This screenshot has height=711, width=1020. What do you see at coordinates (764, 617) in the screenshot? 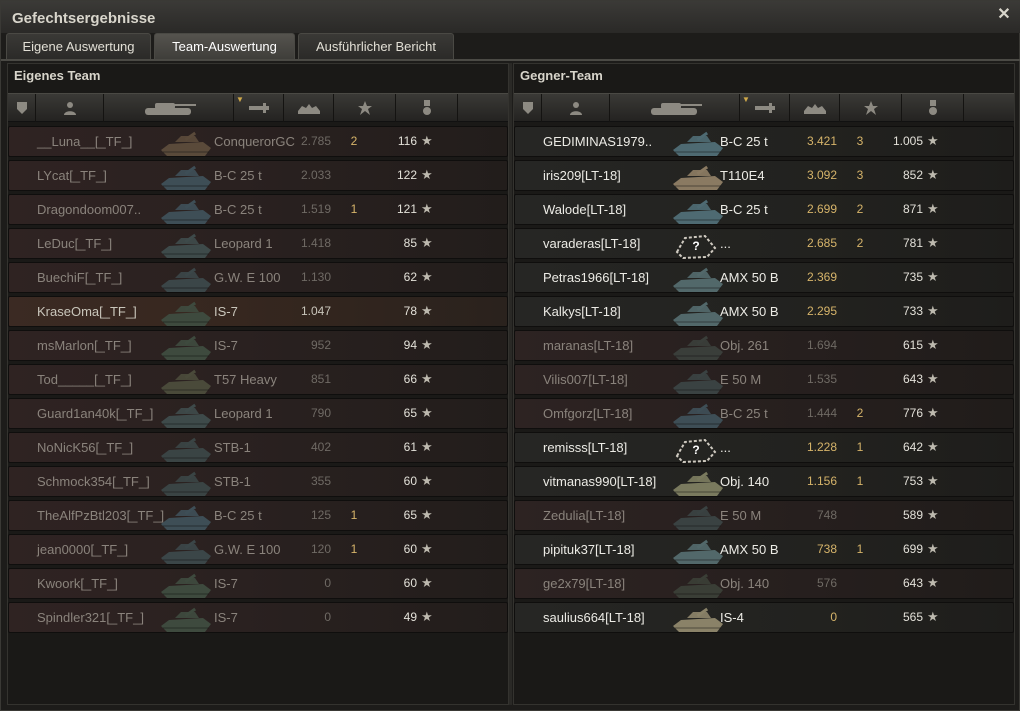
I see `player-row: saulius664[LT-18] IS-4 0 565 ★` at bounding box center [764, 617].